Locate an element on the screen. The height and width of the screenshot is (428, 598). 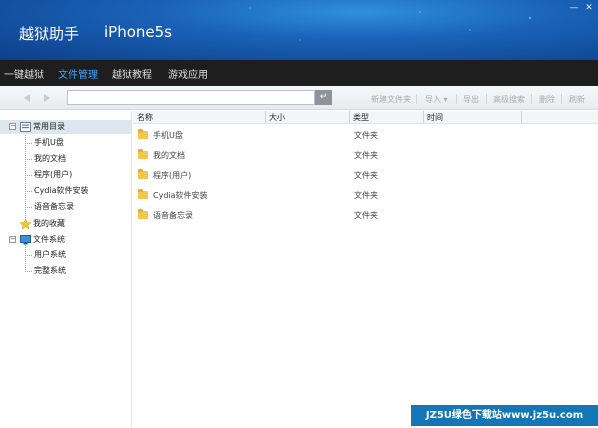
tree-node-label: 我的收藏 is located at coordinates (49, 223).